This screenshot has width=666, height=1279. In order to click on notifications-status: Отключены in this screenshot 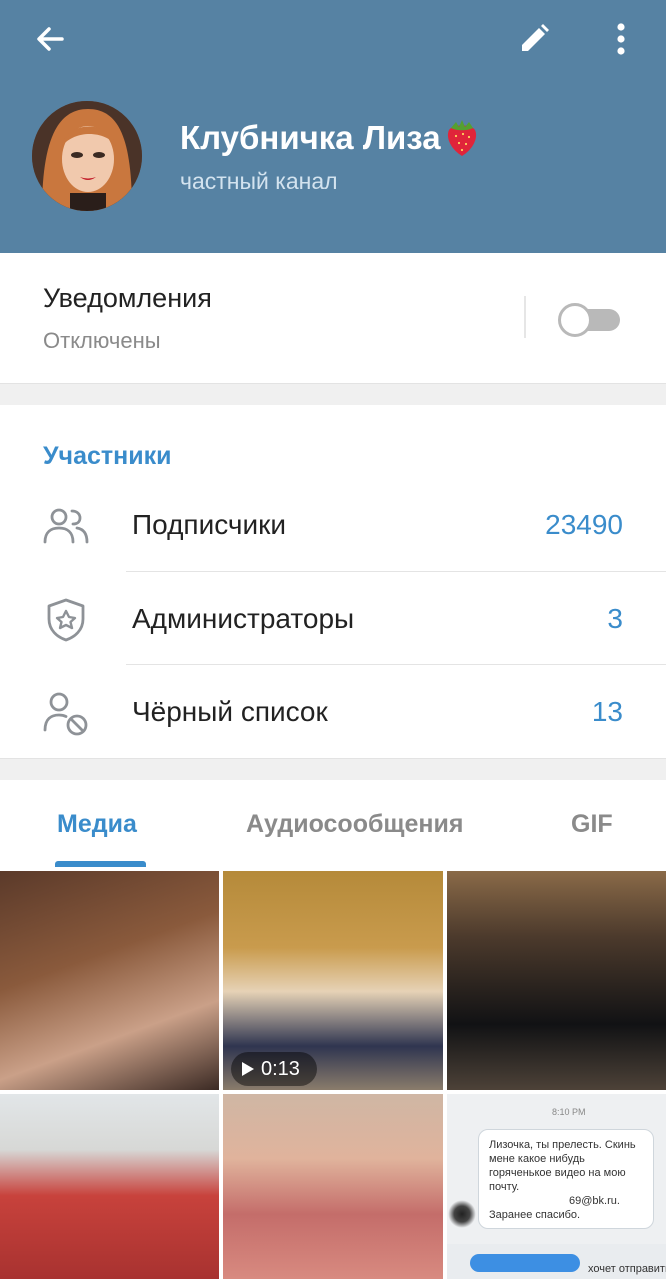, I will do `click(102, 340)`.